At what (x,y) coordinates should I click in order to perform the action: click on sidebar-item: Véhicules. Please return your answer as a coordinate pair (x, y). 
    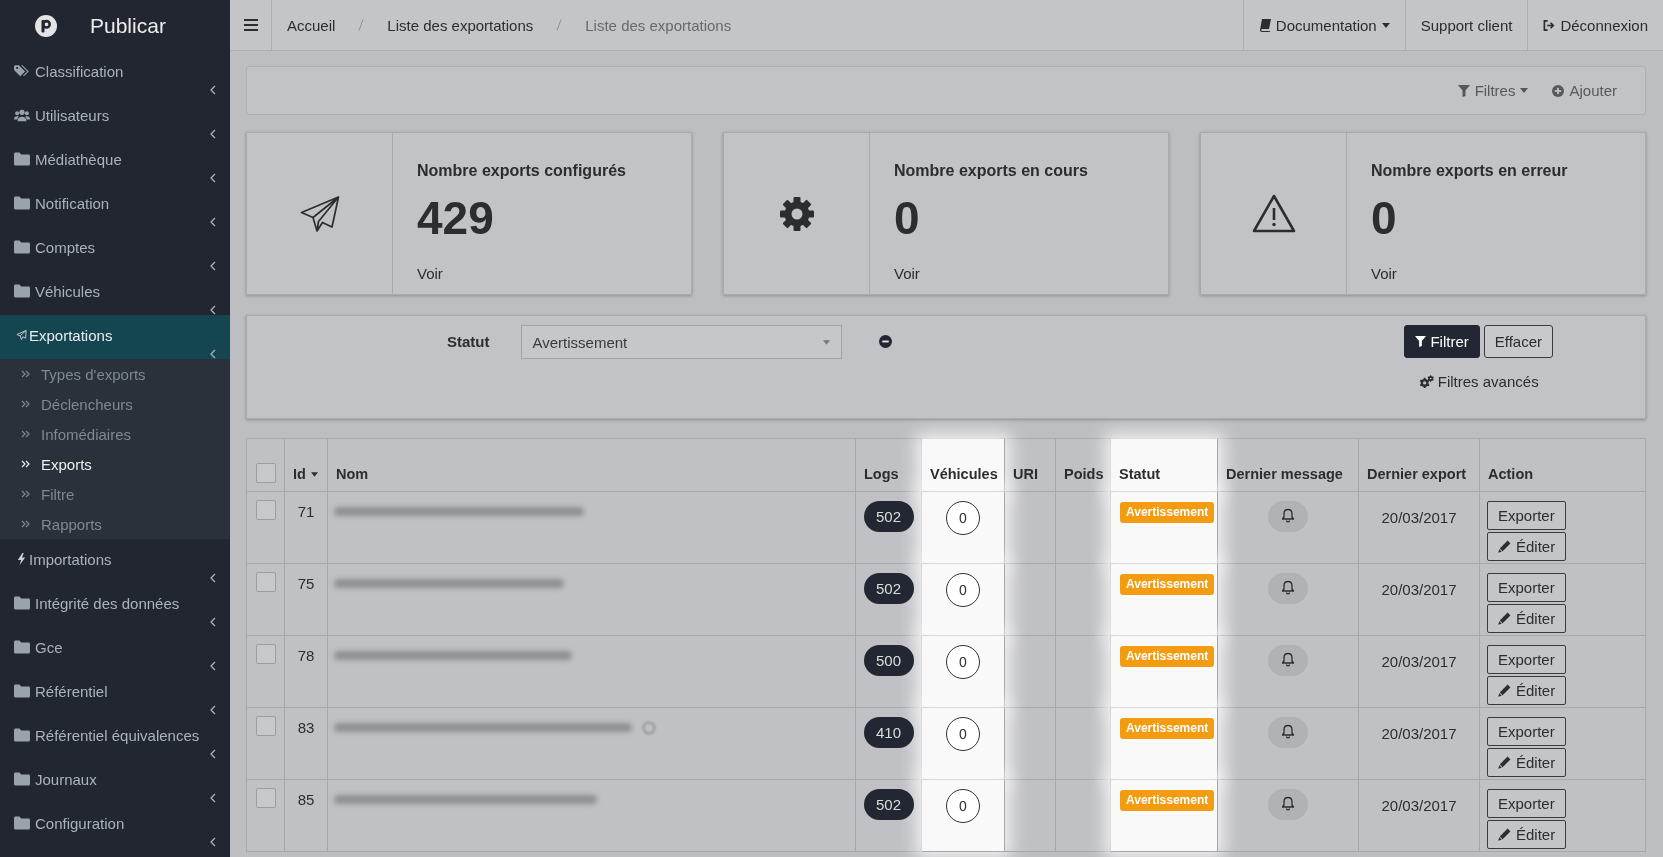
    Looking at the image, I should click on (115, 293).